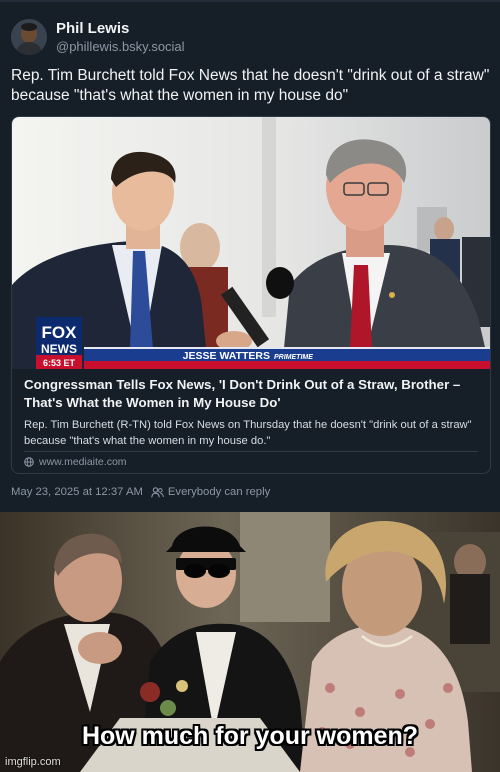  Describe the element at coordinates (59, 363) in the screenshot. I see `broadcast-clock: 6:53 ET` at that location.